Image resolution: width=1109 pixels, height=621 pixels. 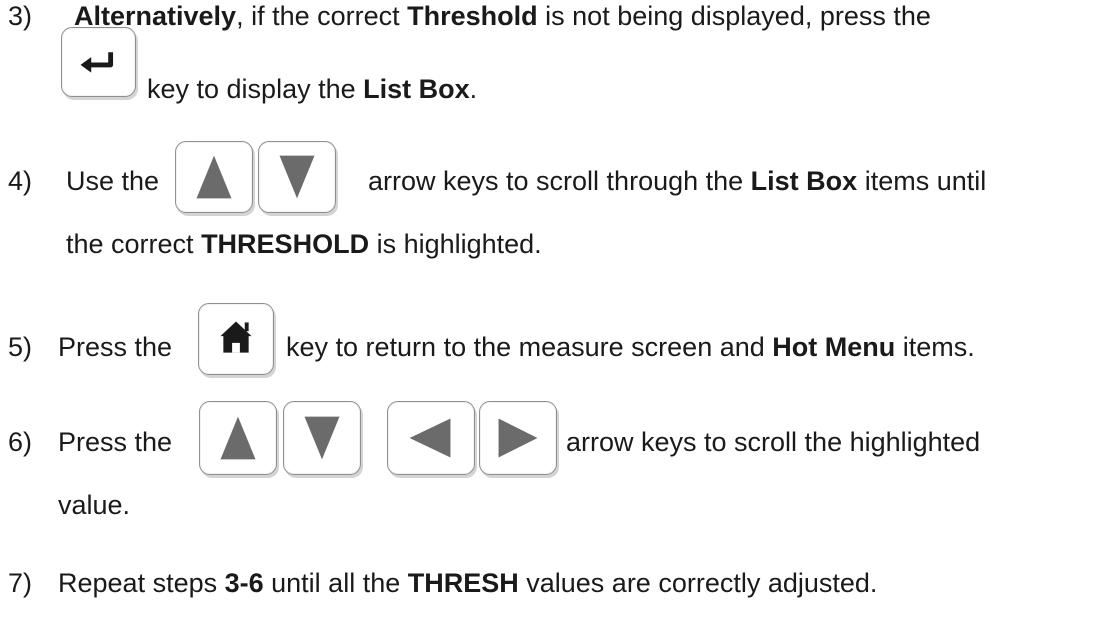 I want to click on enter-key, so click(x=98, y=62).